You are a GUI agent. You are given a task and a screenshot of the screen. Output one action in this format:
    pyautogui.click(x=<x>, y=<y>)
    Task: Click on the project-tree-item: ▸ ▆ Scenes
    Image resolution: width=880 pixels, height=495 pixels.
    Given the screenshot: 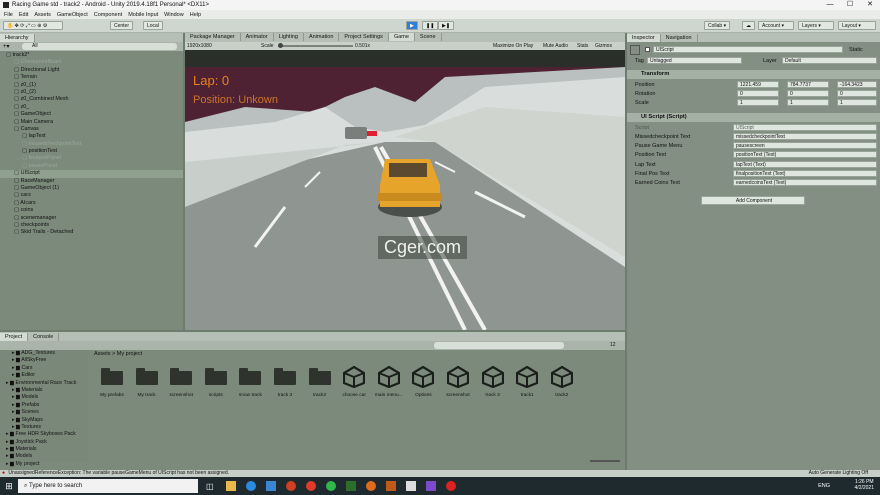 What is the action you would take?
    pyautogui.click(x=45, y=412)
    